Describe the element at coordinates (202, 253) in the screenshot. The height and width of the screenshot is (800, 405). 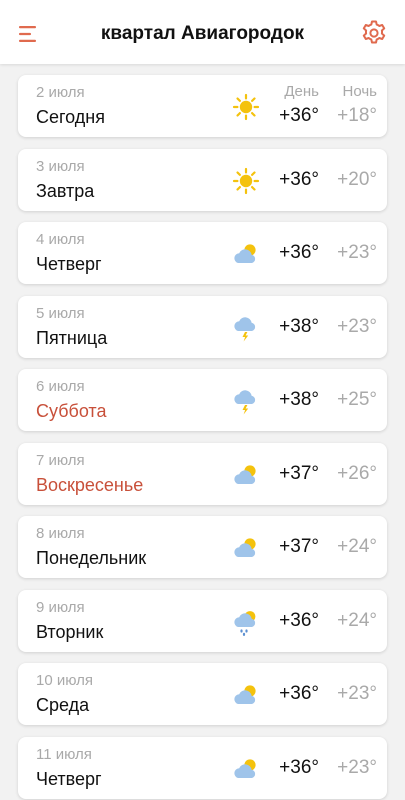
I see `forecast-day-card: 4 июля Четверг +36° +23°` at that location.